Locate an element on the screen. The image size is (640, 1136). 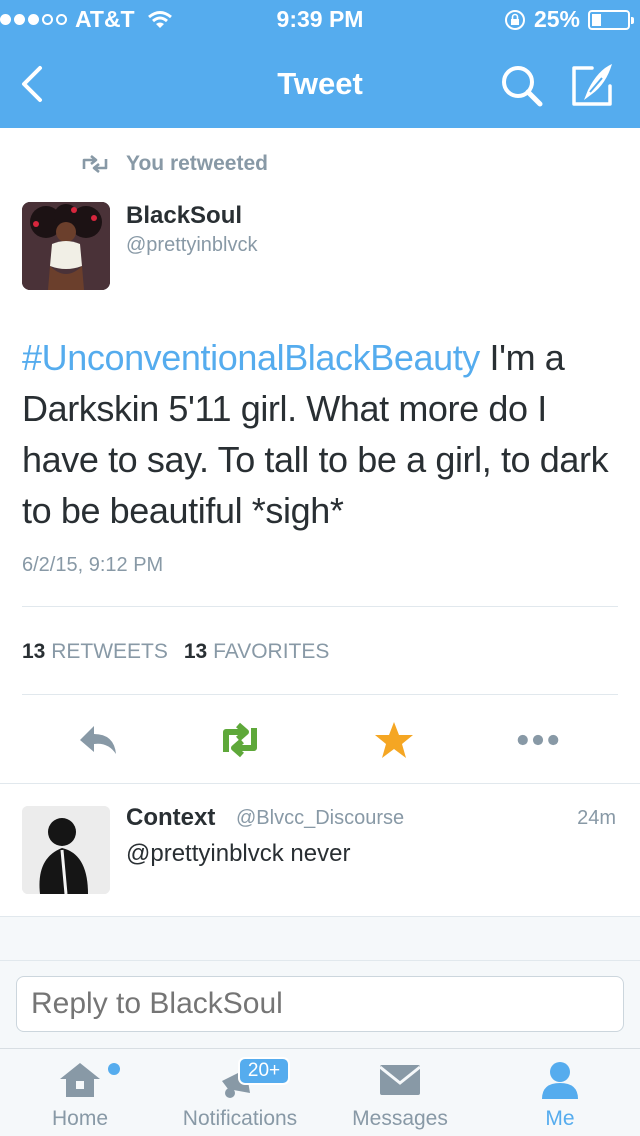
tab-label: Messages is located at coordinates (400, 1118).